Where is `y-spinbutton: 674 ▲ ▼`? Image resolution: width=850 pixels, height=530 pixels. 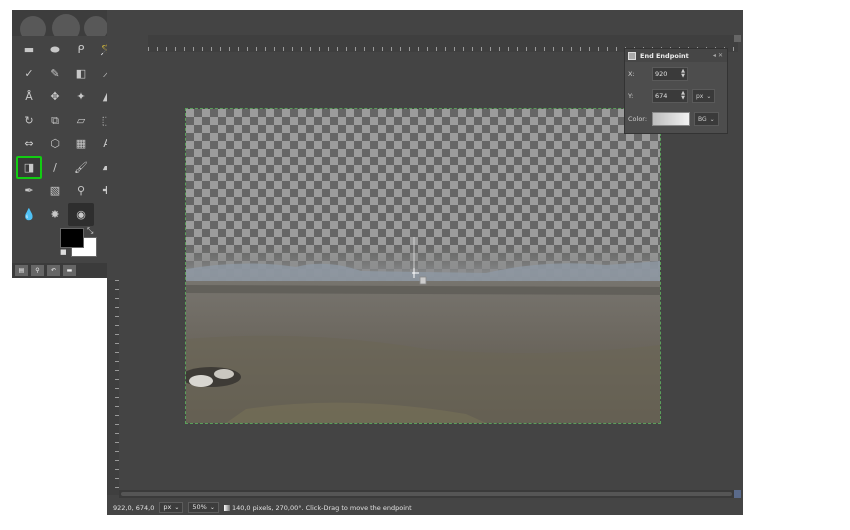
y-spinbutton: 674 ▲ ▼ is located at coordinates (670, 96).